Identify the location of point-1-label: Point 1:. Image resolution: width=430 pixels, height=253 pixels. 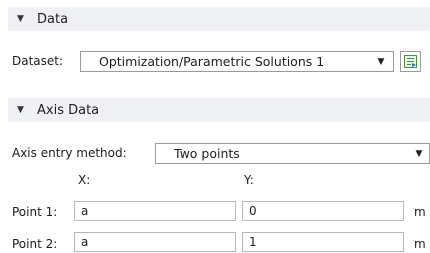
(35, 212).